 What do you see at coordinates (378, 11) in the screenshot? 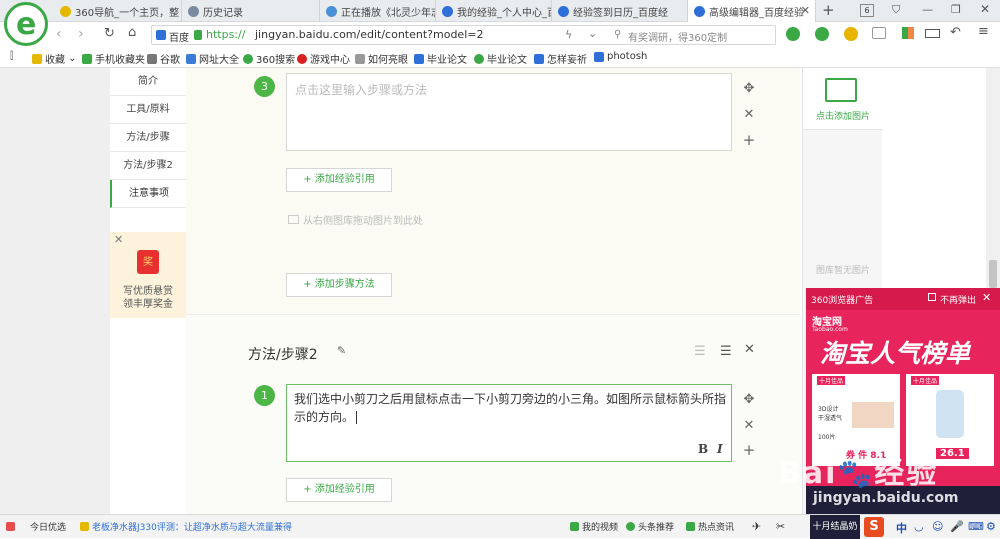
I see `browser-tab: 正在播放《北灵少年志` at bounding box center [378, 11].